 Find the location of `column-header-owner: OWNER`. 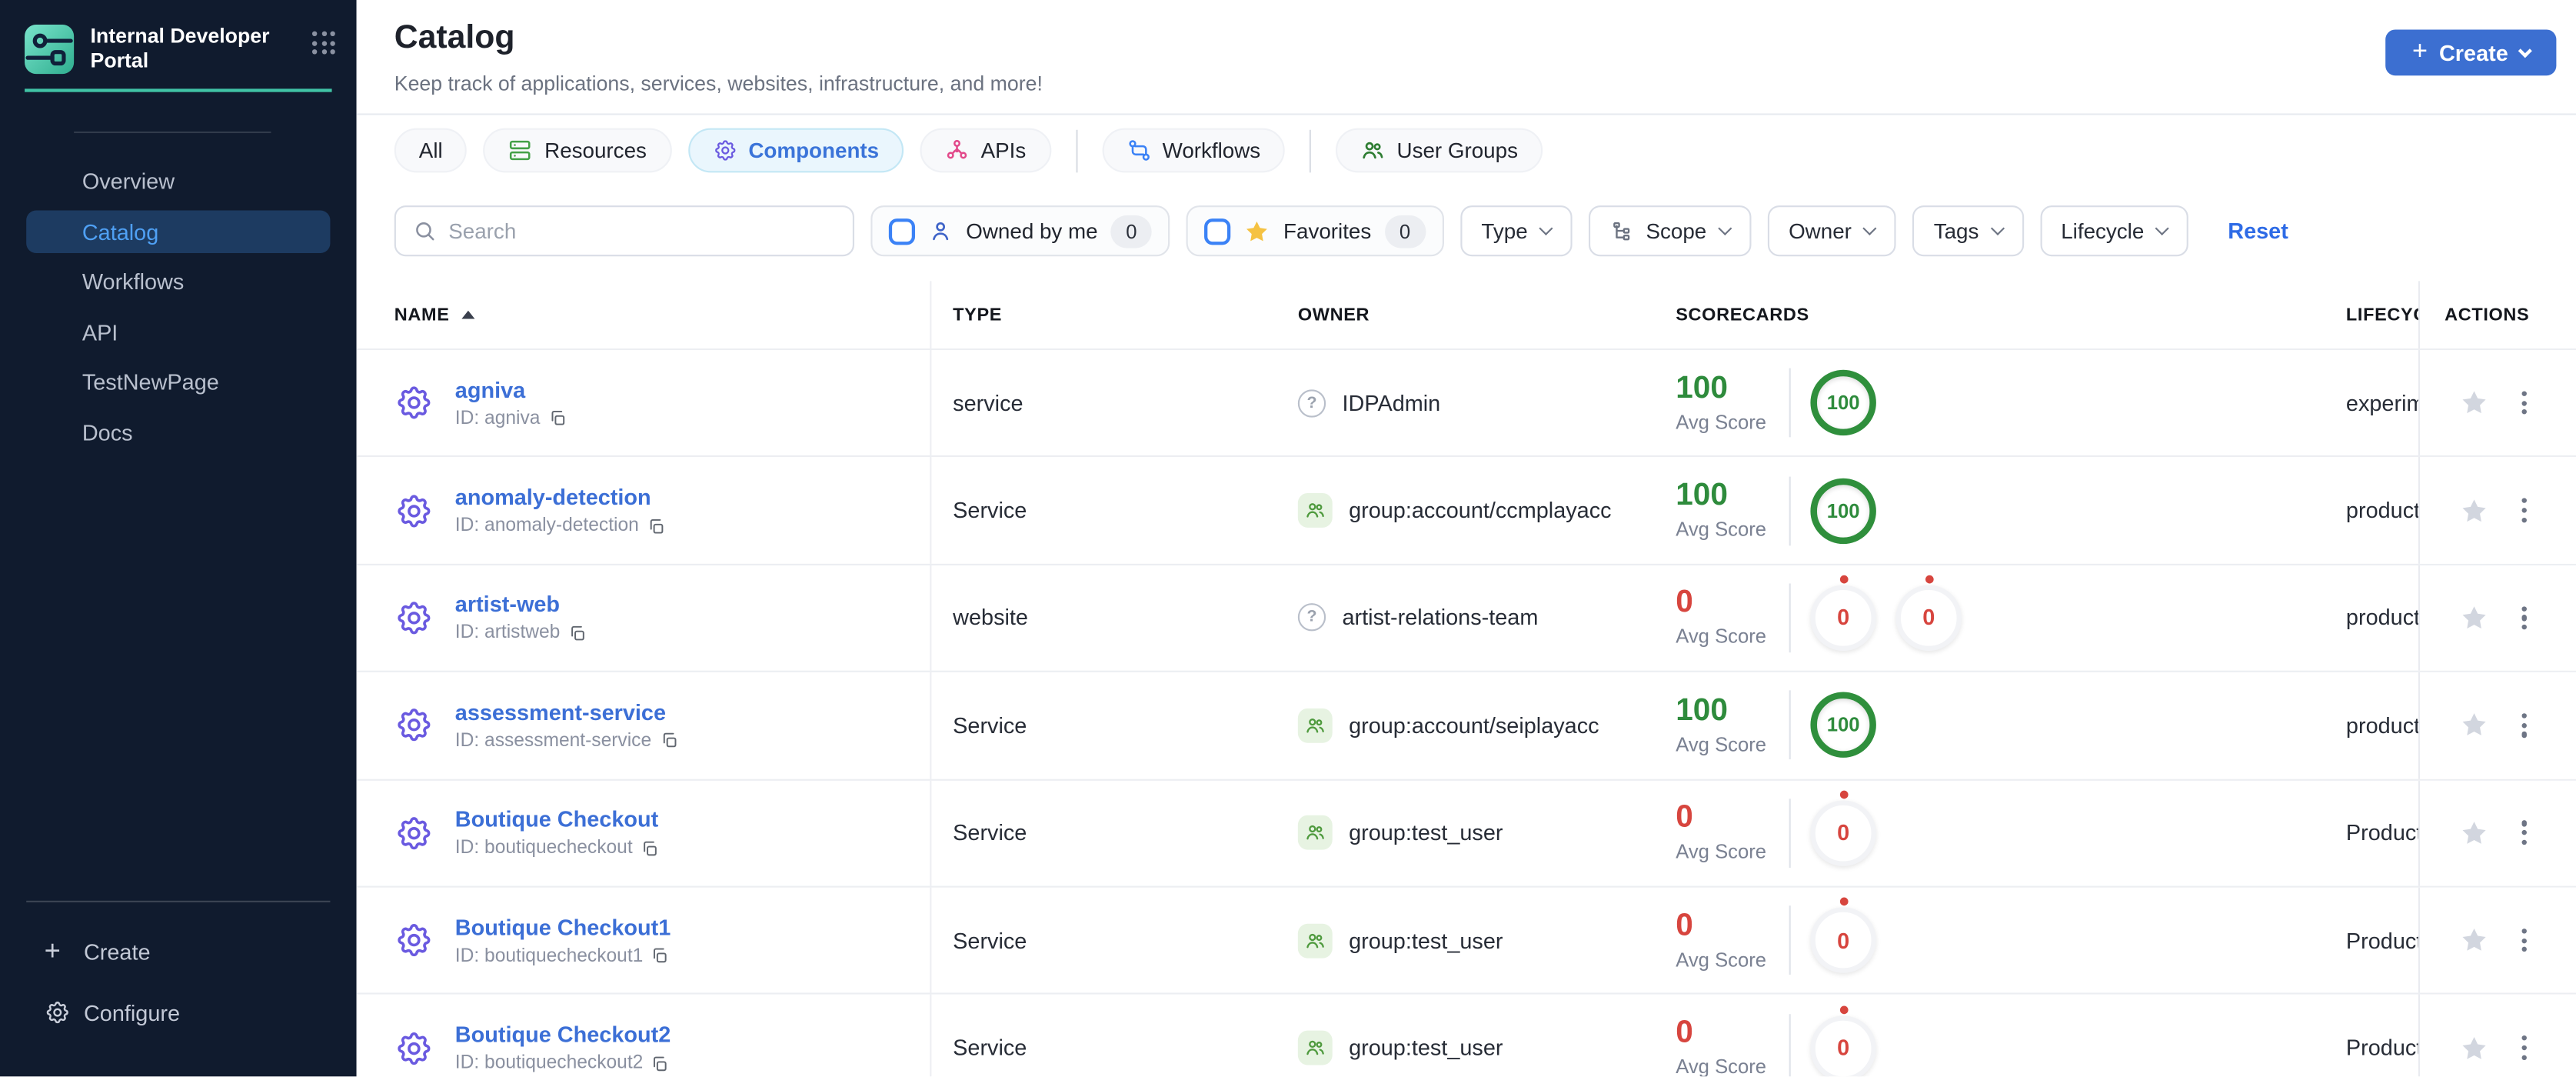

column-header-owner: OWNER is located at coordinates (1479, 314).